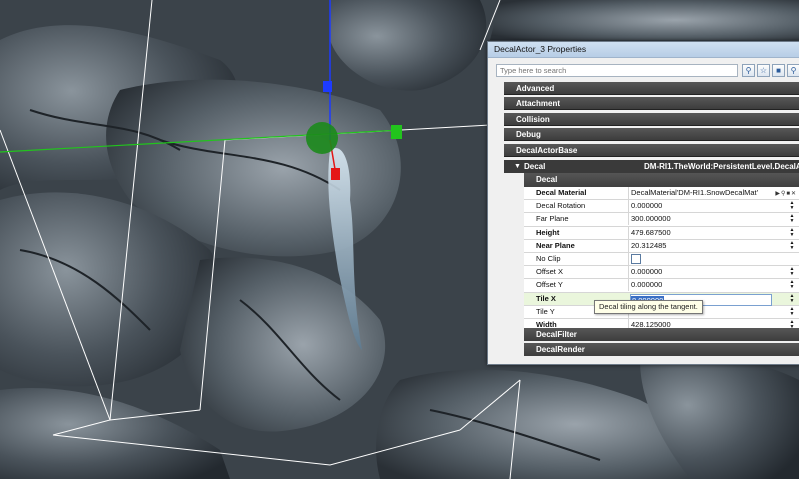 This screenshot has height=479, width=799. Describe the element at coordinates (793, 70) in the screenshot. I see `find-actor-icon: ⚲` at that location.